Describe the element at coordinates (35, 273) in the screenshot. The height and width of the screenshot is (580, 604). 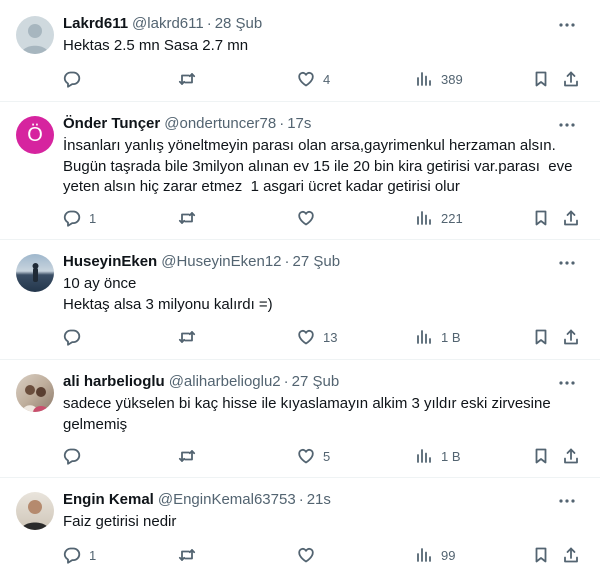
I see `photo-avatar-lake` at that location.